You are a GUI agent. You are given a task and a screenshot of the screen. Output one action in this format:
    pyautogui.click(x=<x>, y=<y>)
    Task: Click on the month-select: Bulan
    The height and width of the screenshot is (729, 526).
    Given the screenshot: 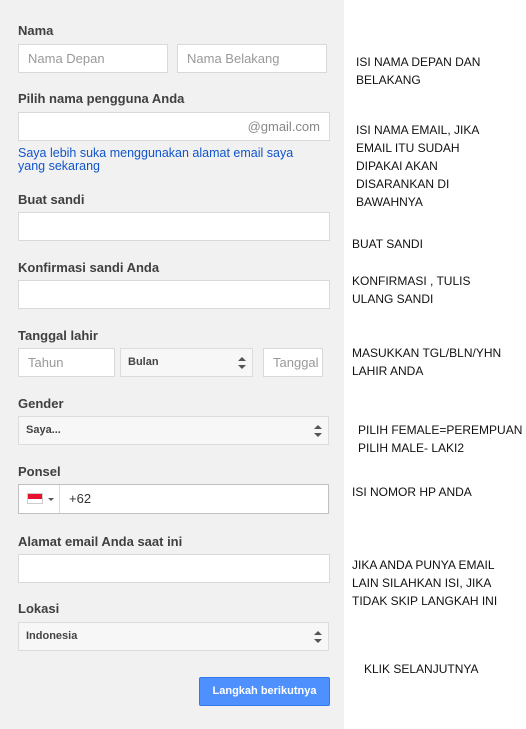 What is the action you would take?
    pyautogui.click(x=186, y=362)
    